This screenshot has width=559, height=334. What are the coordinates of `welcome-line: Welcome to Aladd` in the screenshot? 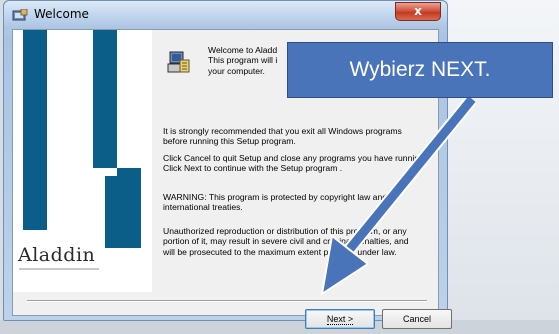 It's located at (243, 50).